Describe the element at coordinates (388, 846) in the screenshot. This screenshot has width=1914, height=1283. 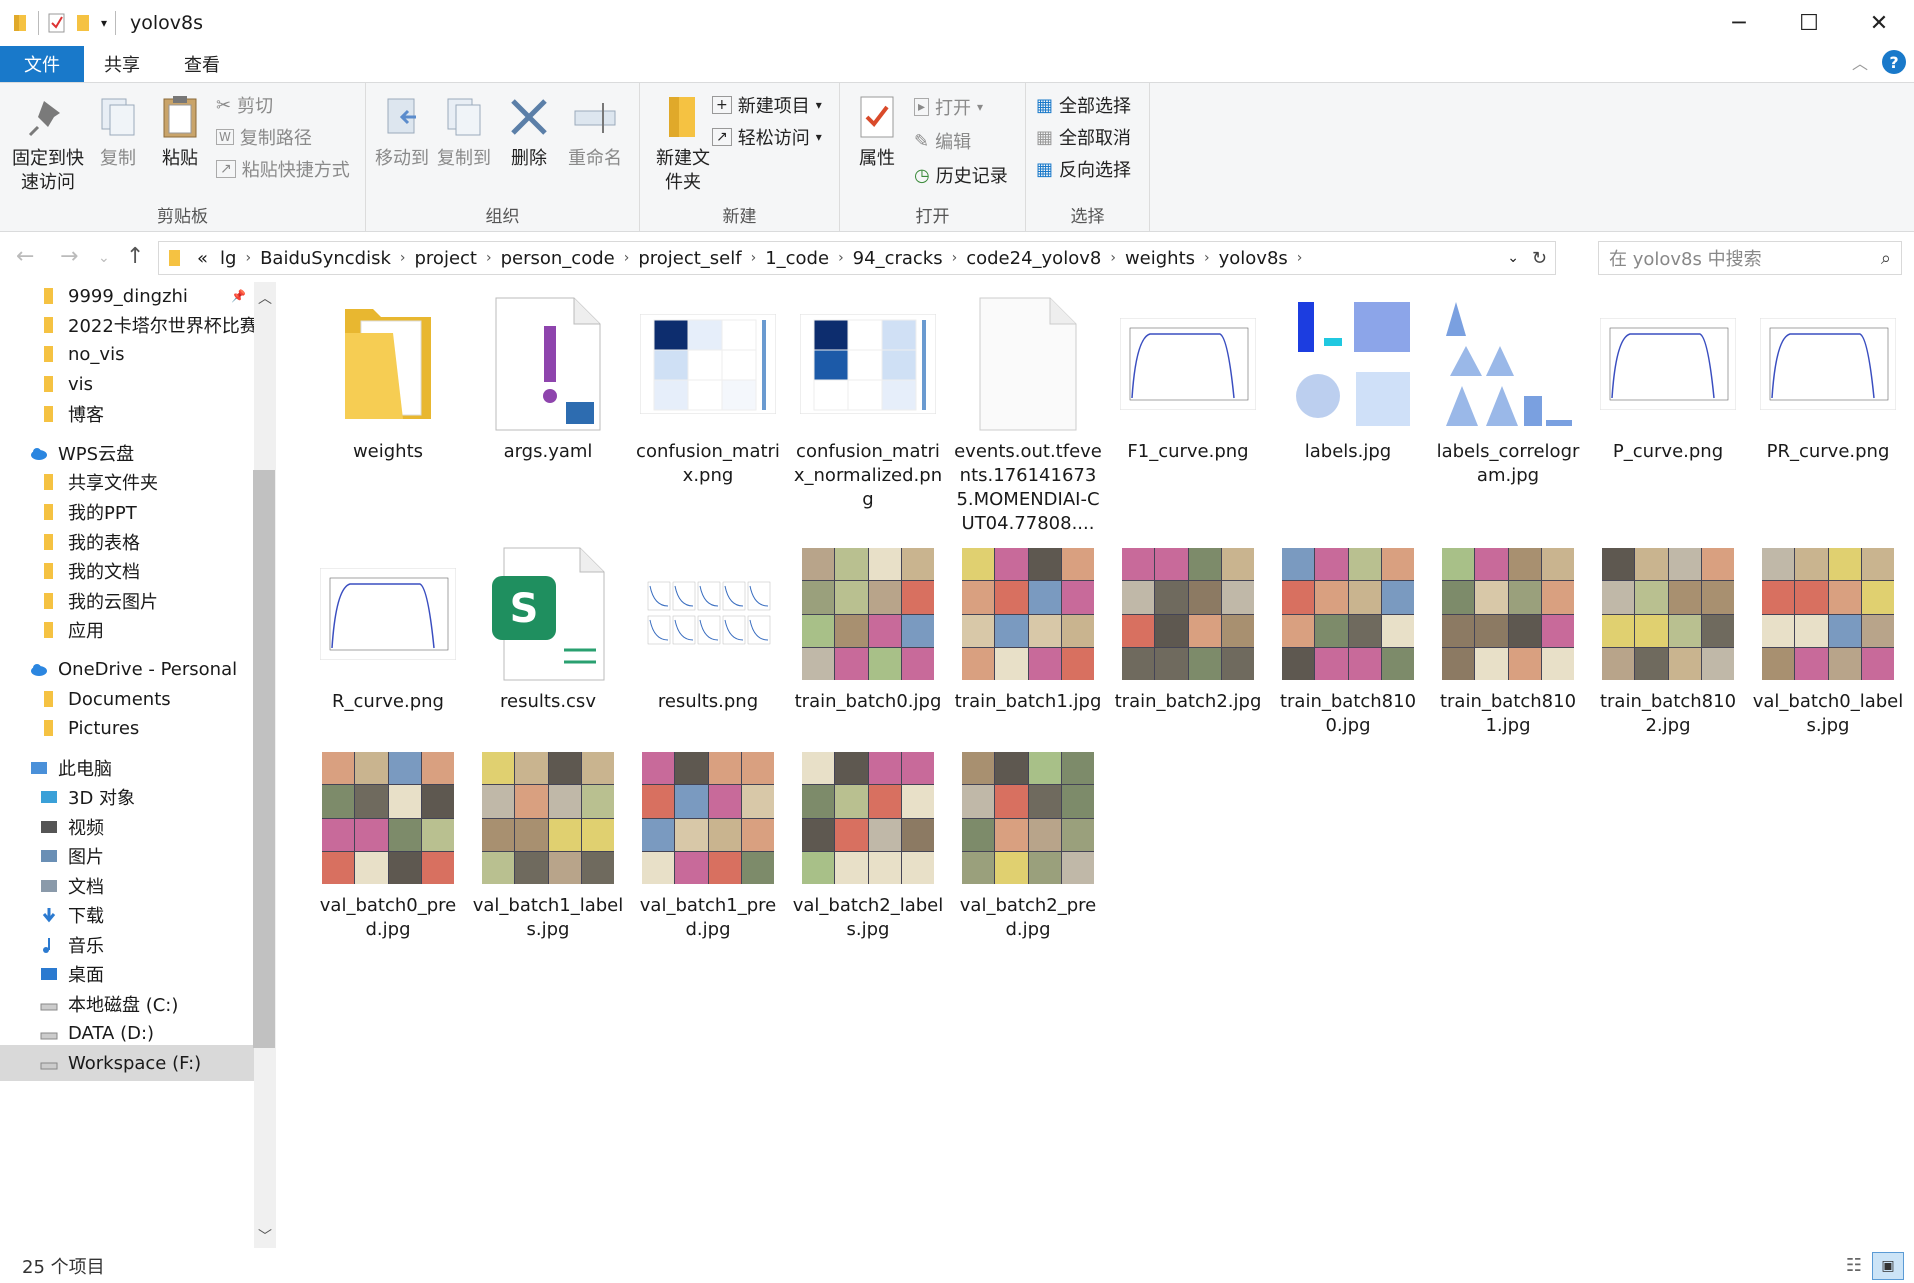
I see `file-item: val_batch0_pred.jpg` at that location.